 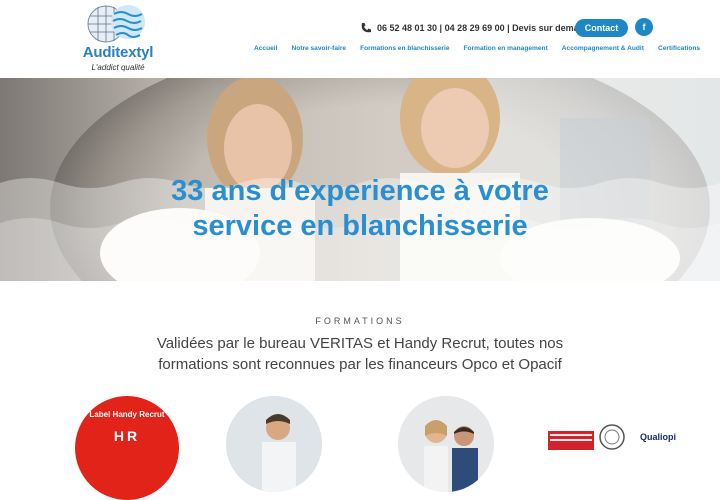 I want to click on brand-tagline: L'addict qualité, so click(x=118, y=67).